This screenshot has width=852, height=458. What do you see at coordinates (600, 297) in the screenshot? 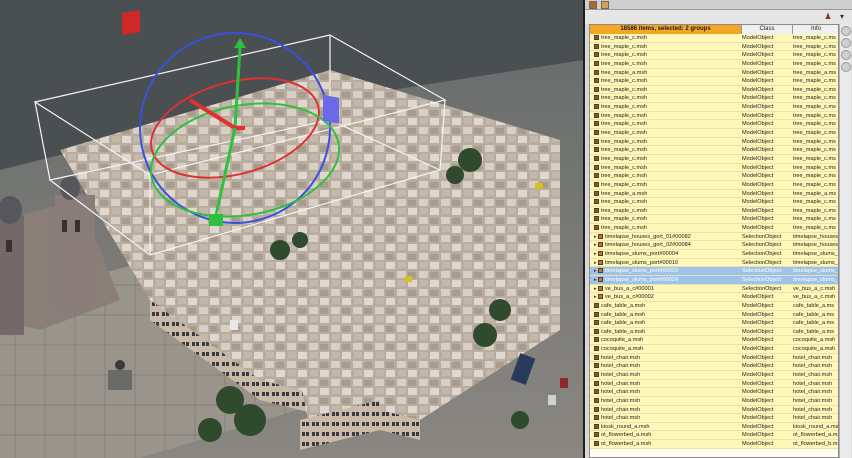
I see `group-icon` at bounding box center [600, 297].